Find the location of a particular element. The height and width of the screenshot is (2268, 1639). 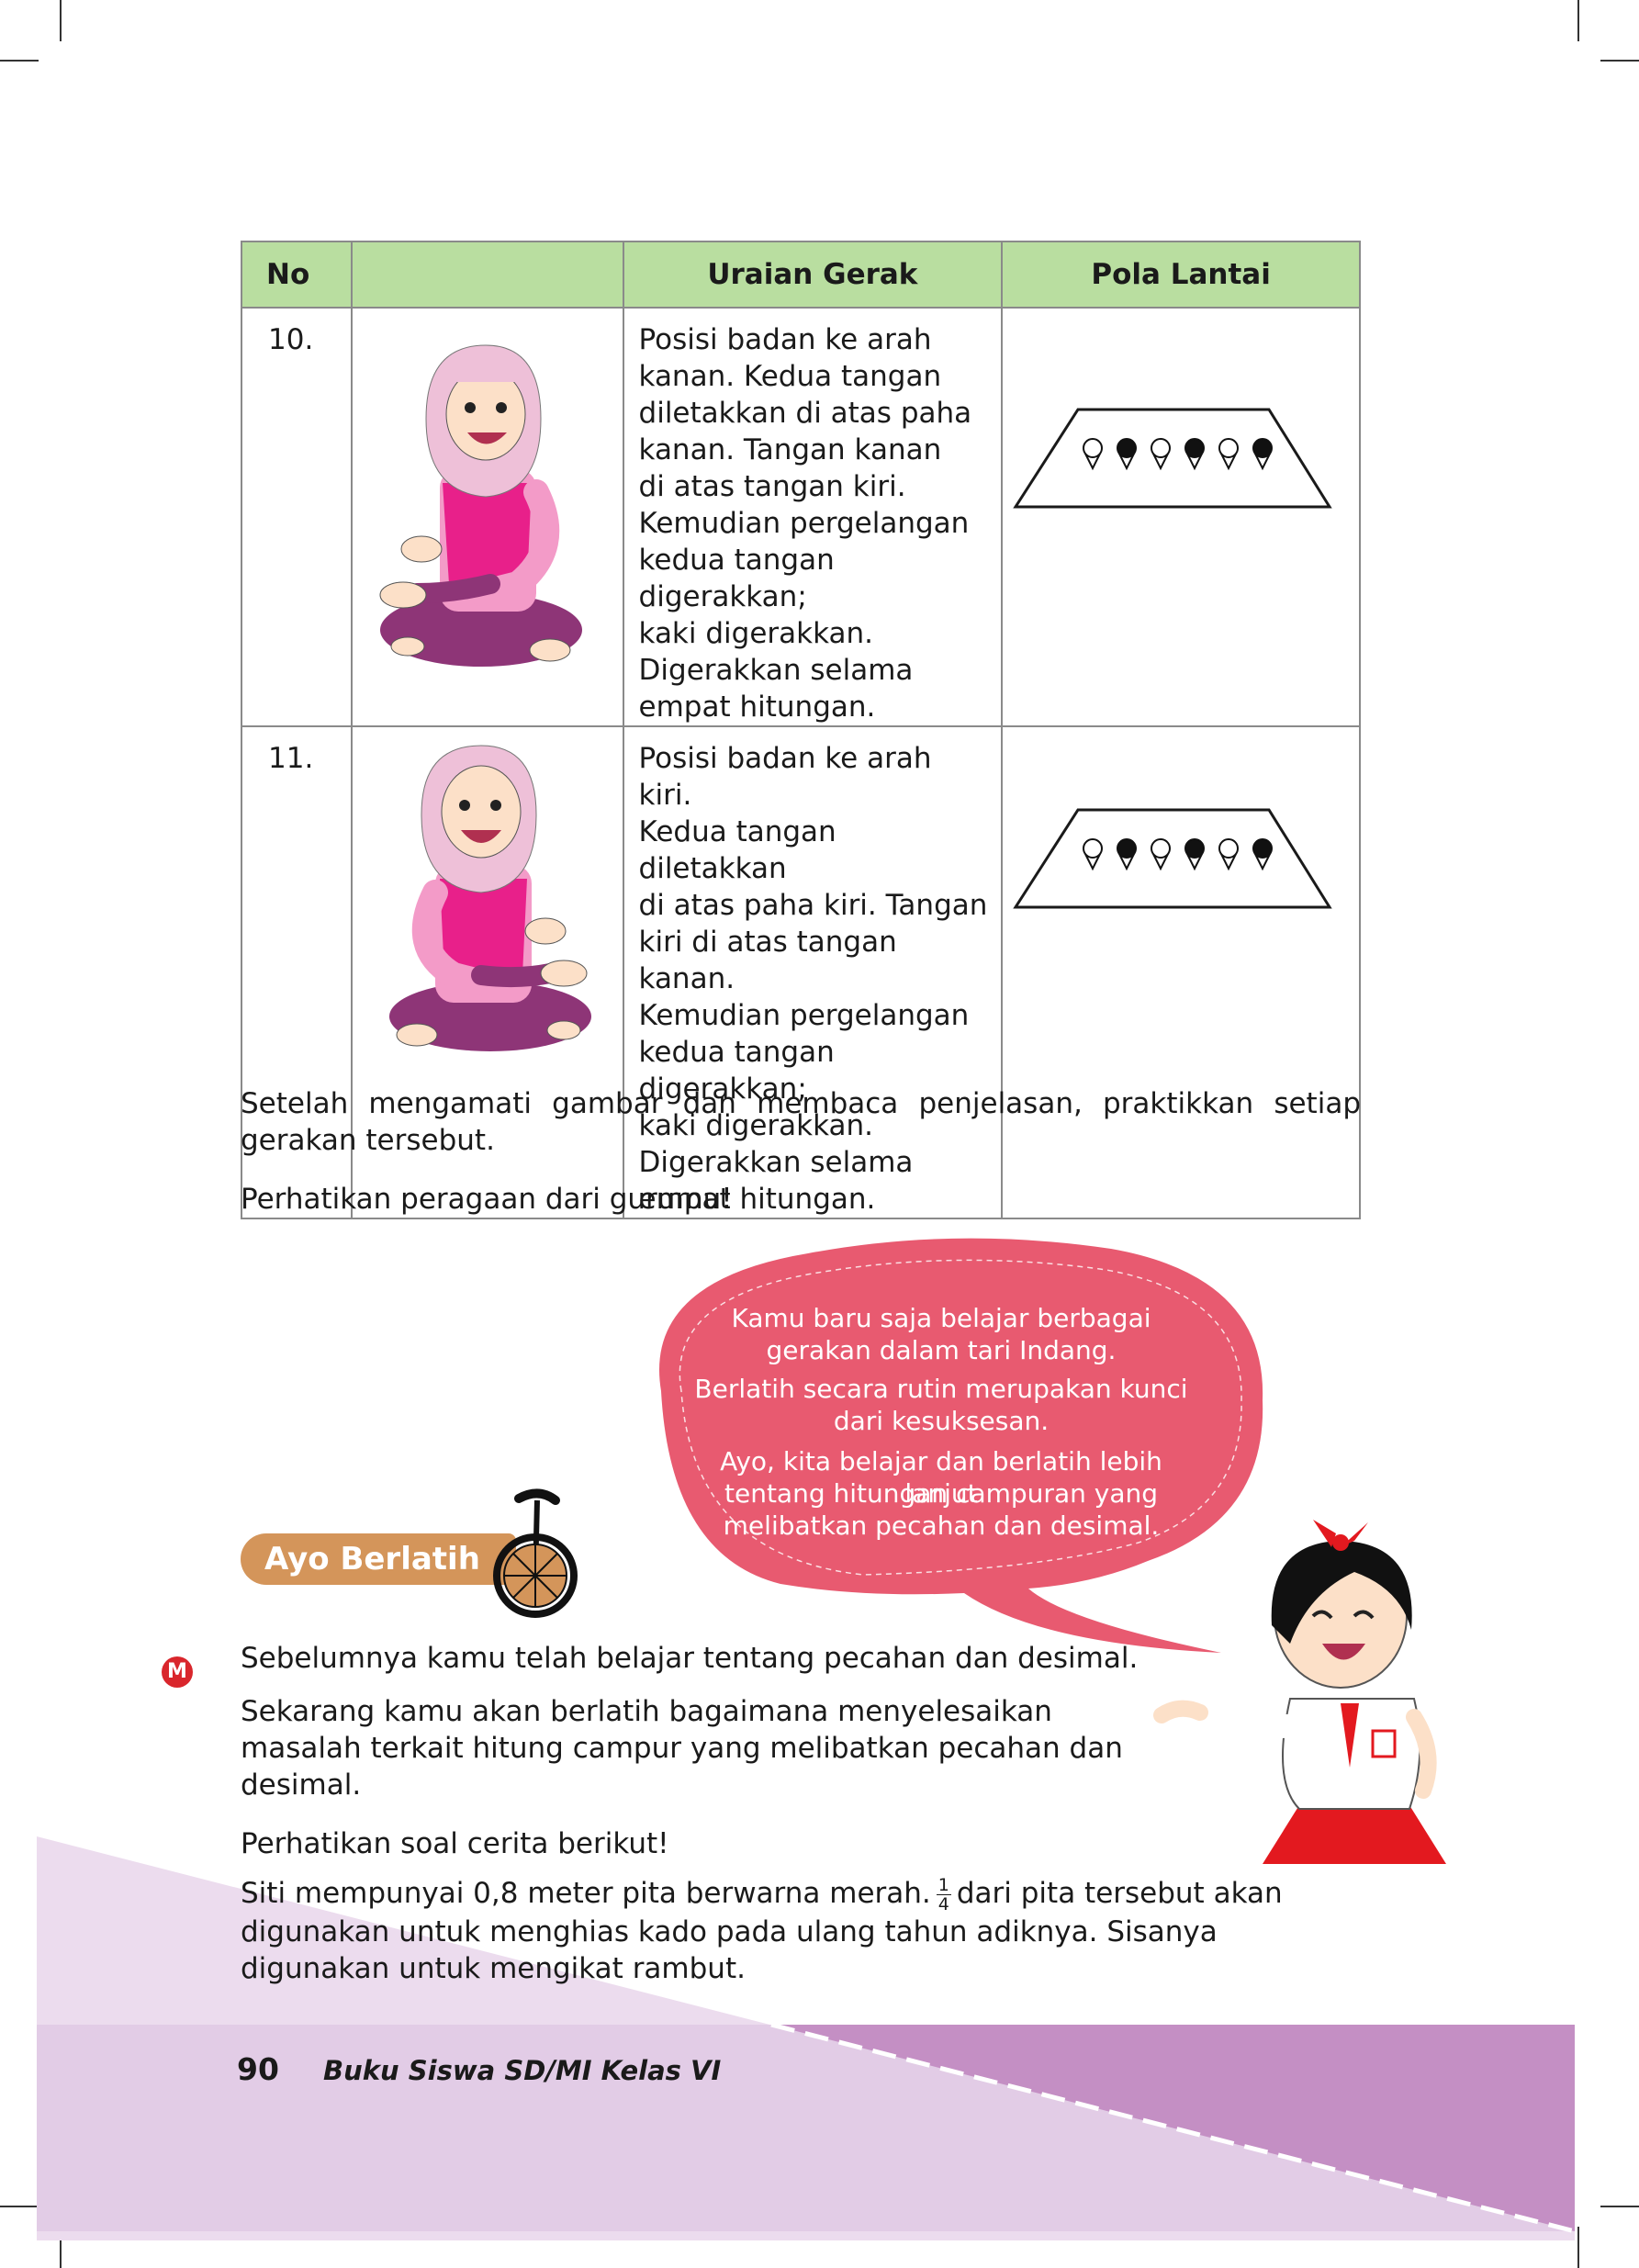

word-problem-line: digunakan untuk mengikat rambut. is located at coordinates (493, 1968).